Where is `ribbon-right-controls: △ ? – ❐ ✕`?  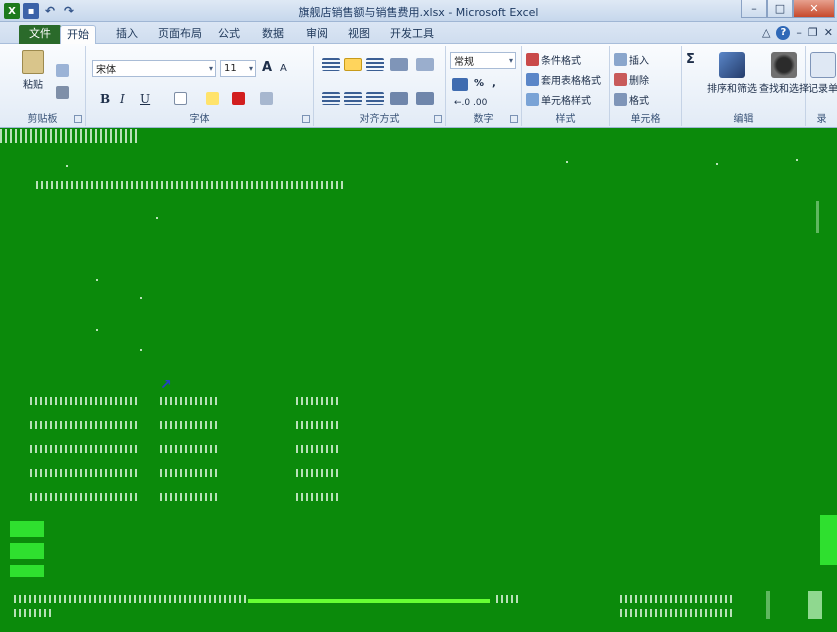
ribbon-right-controls: △ ? – ❐ ✕ is located at coordinates (797, 33).